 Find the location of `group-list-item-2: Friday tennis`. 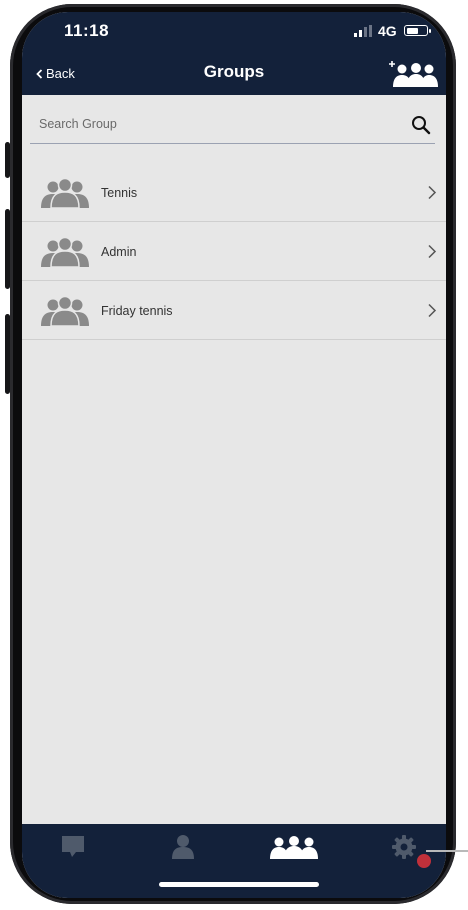

group-list-item-2: Friday tennis is located at coordinates (234, 310).